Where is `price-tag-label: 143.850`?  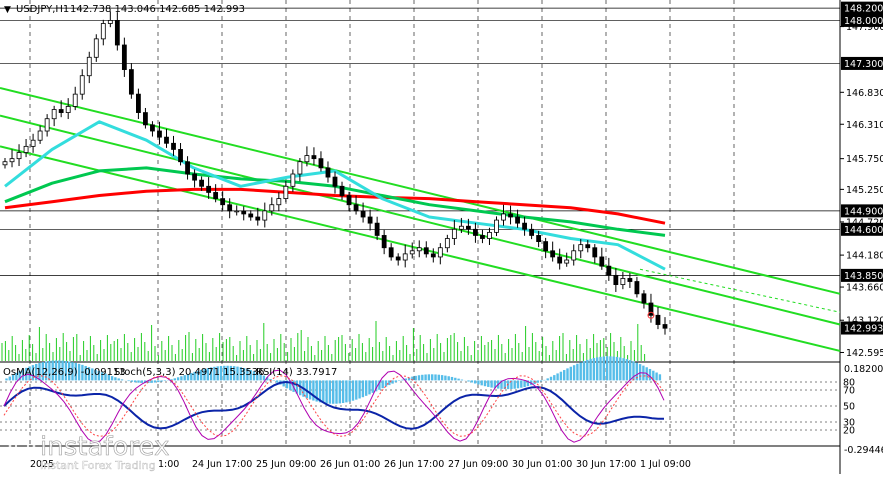 price-tag-label: 143.850 is located at coordinates (863, 276).